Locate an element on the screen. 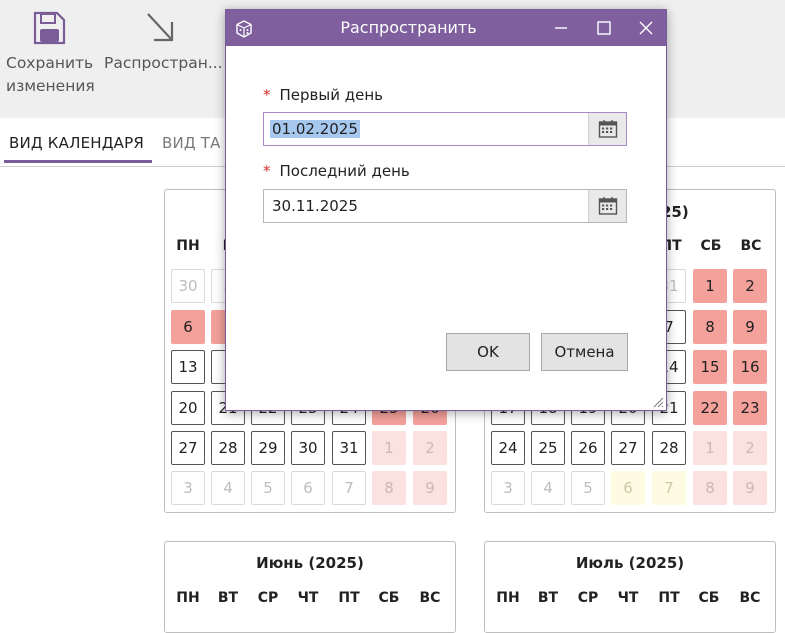  month-title: Июнь (2025) is located at coordinates (310, 563).